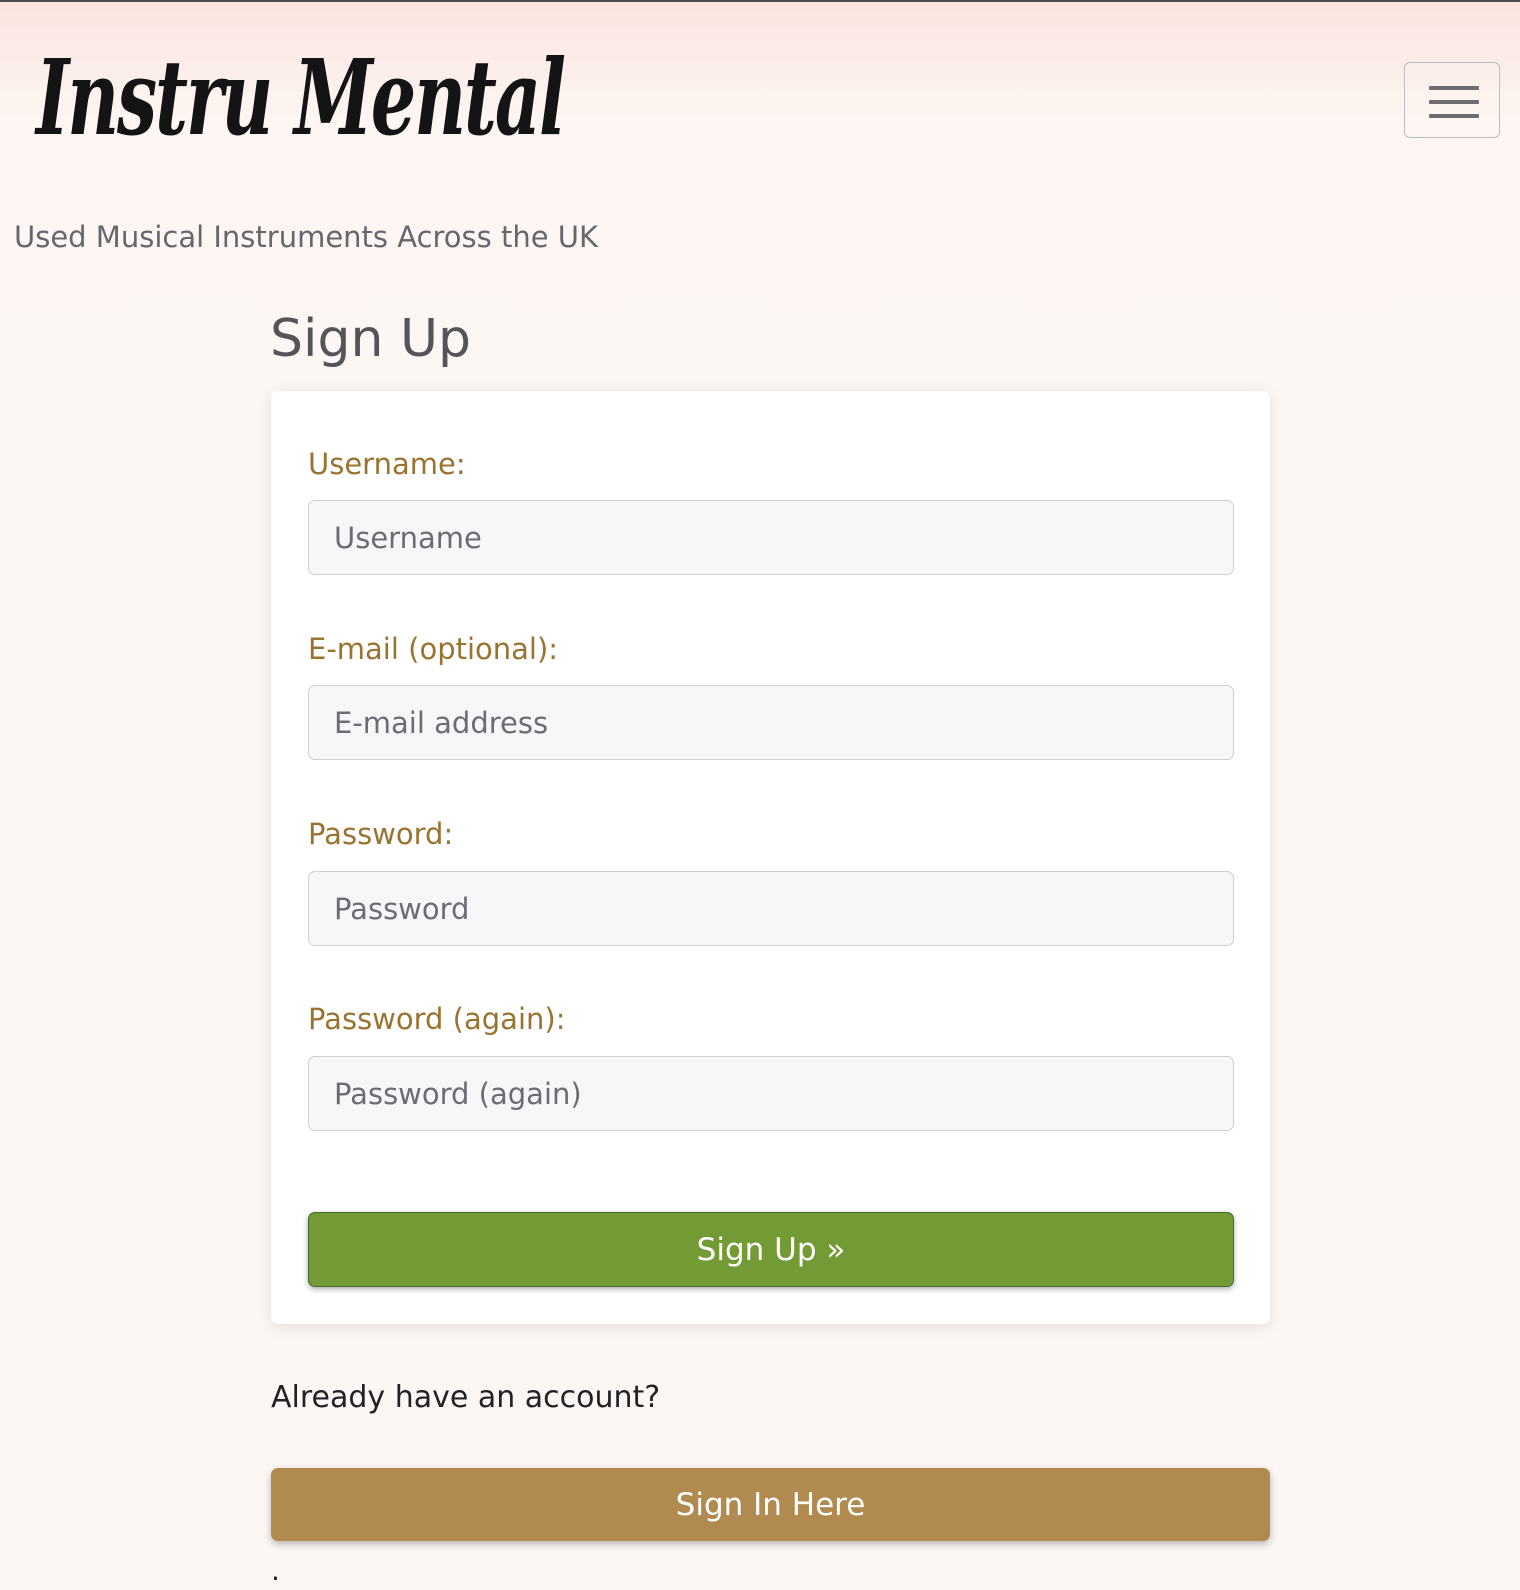  I want to click on username-input, so click(771, 537).